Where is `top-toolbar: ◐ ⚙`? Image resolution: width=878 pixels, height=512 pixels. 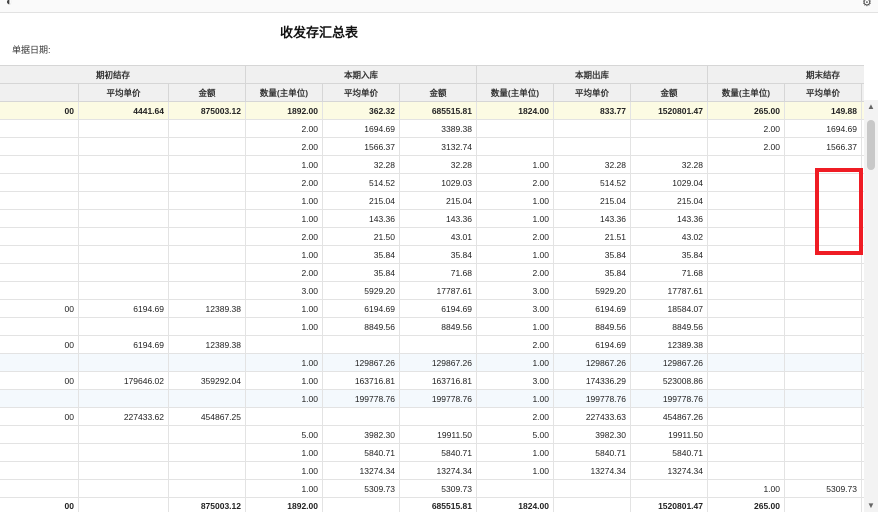
top-toolbar: ◐ ⚙ is located at coordinates (439, 6).